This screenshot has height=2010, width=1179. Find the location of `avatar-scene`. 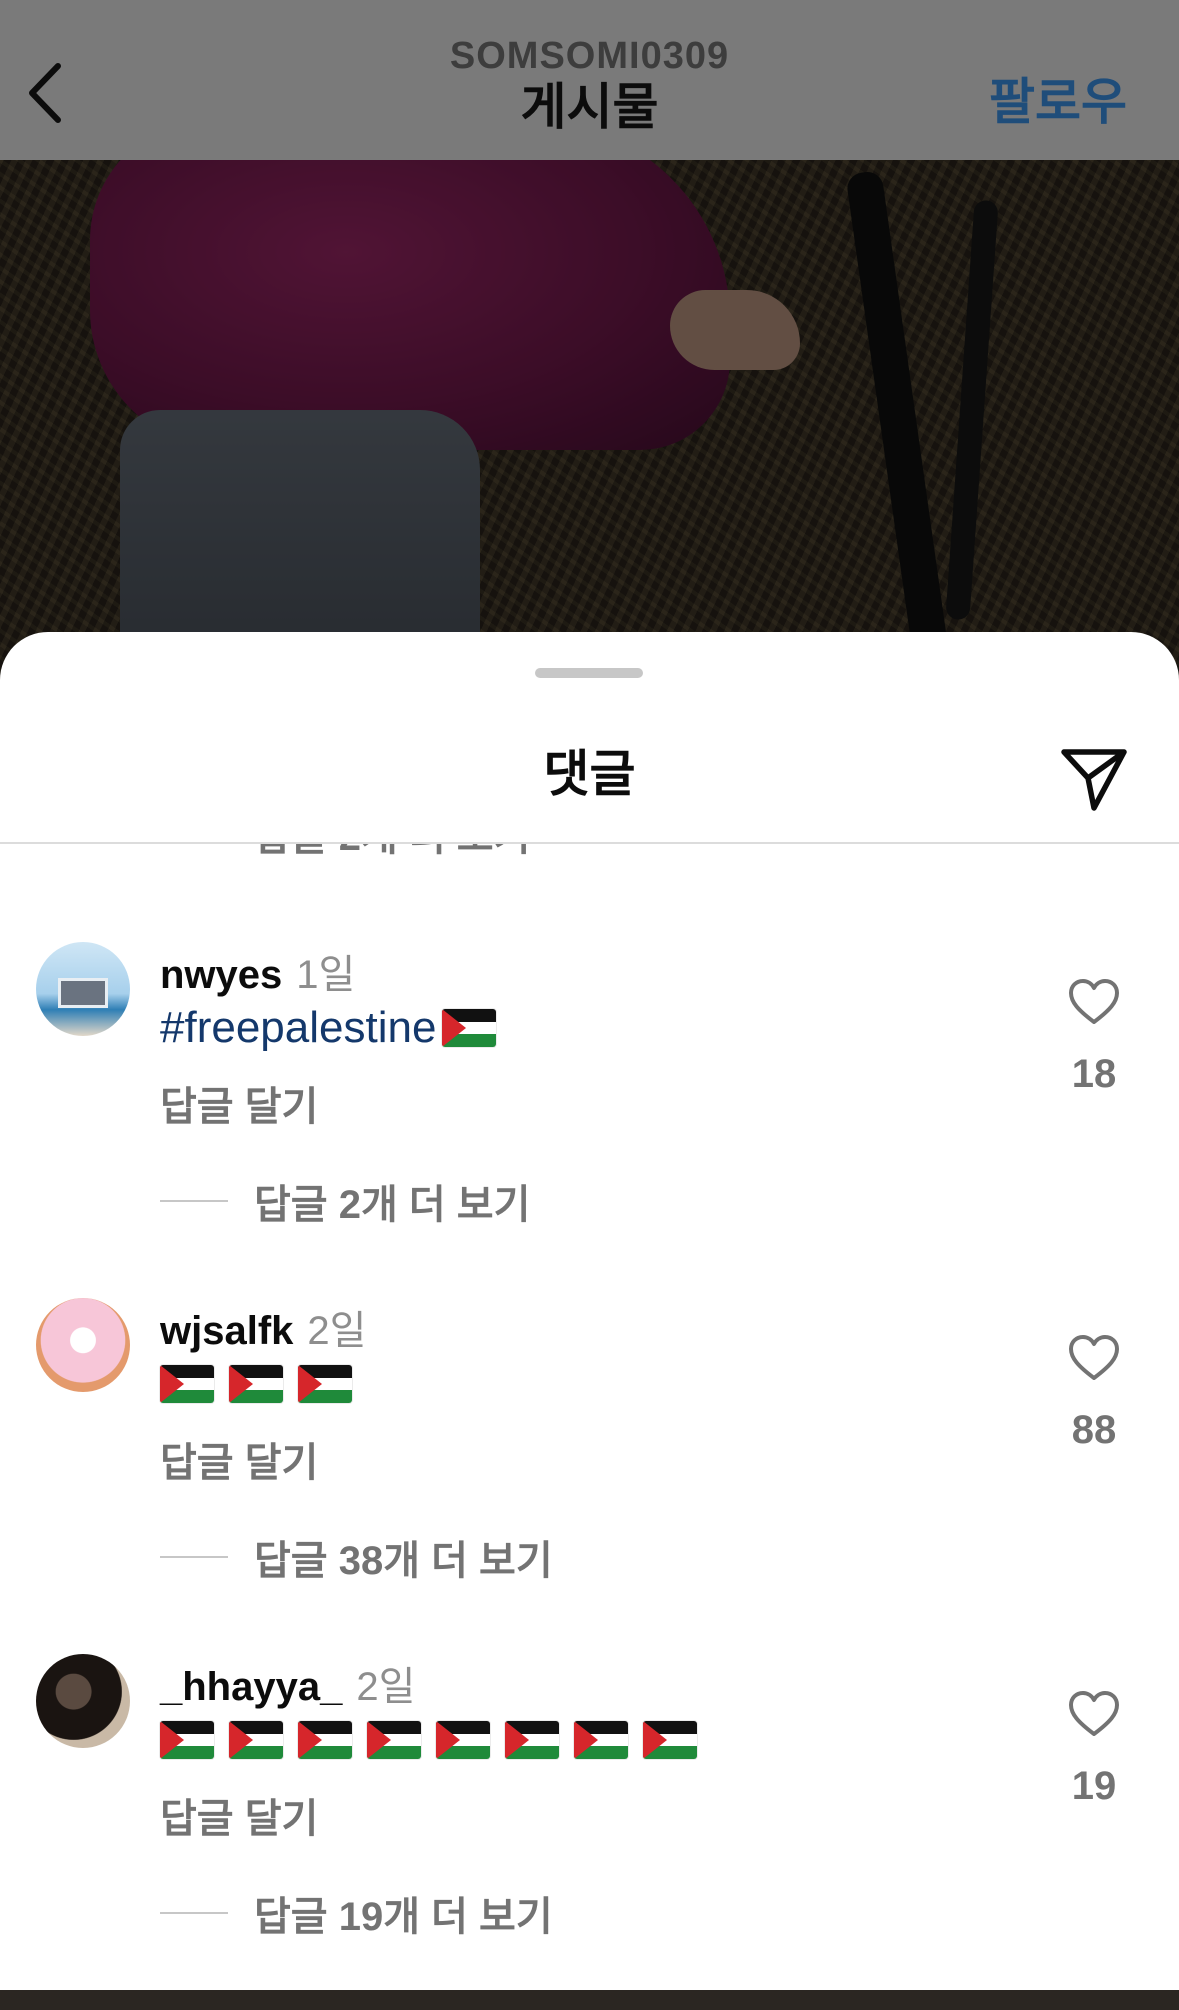

avatar-scene is located at coordinates (83, 993).